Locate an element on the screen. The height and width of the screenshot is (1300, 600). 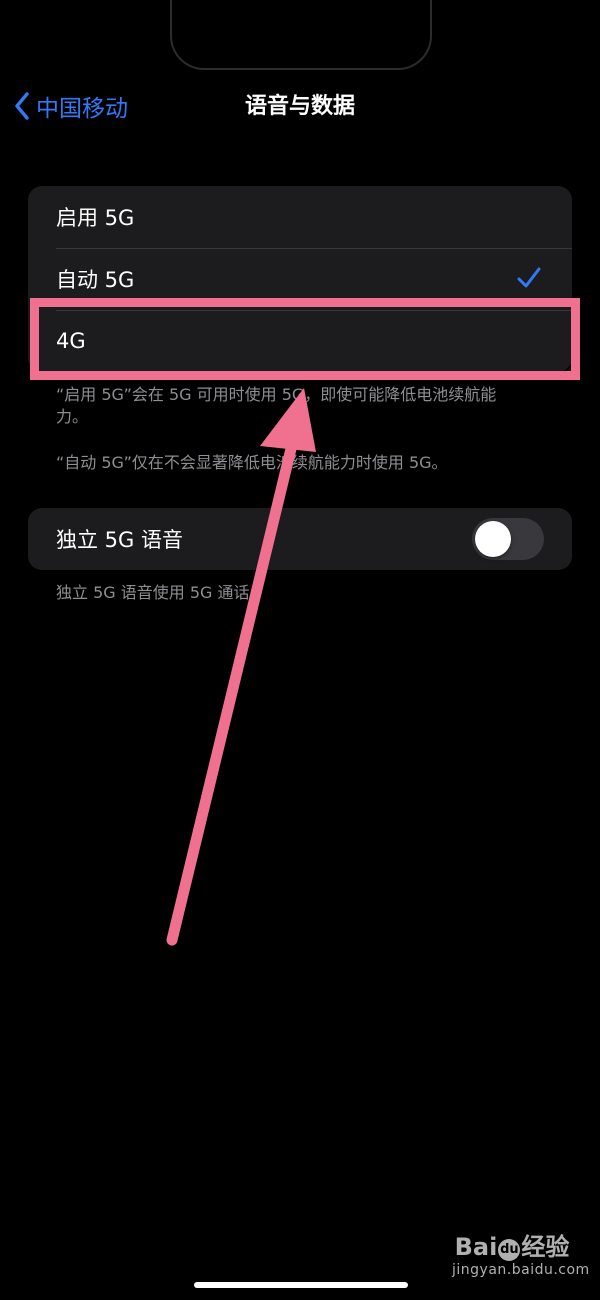
watermark-logo: Bai du 经验 is located at coordinates (512, 1247).